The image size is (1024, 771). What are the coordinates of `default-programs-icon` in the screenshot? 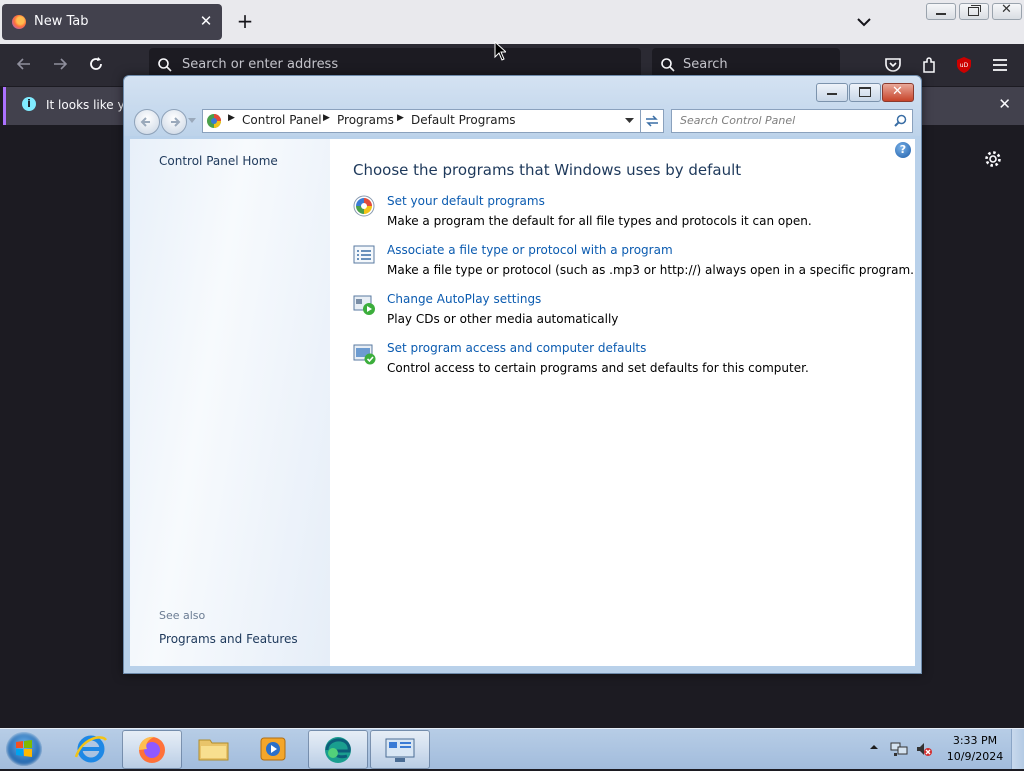 It's located at (364, 206).